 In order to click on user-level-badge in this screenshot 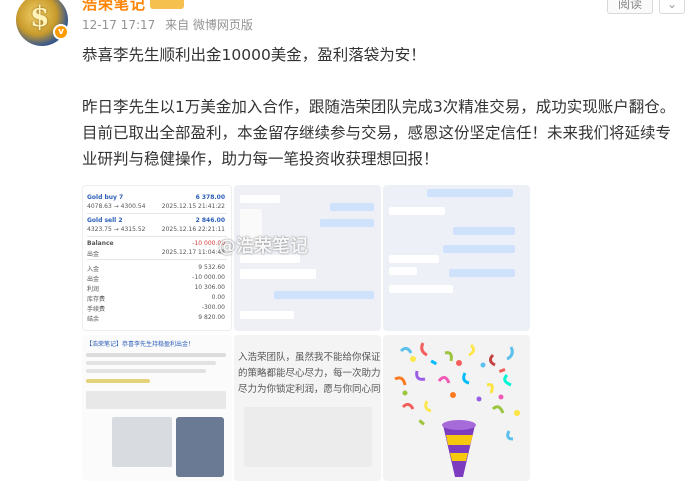, I will do `click(167, 4)`.